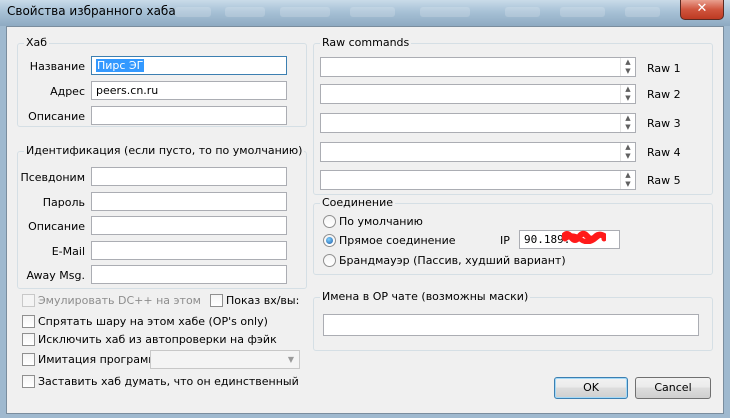 The height and width of the screenshot is (418, 730). I want to click on raw-2-spinner: ▲ ▼, so click(627, 94).